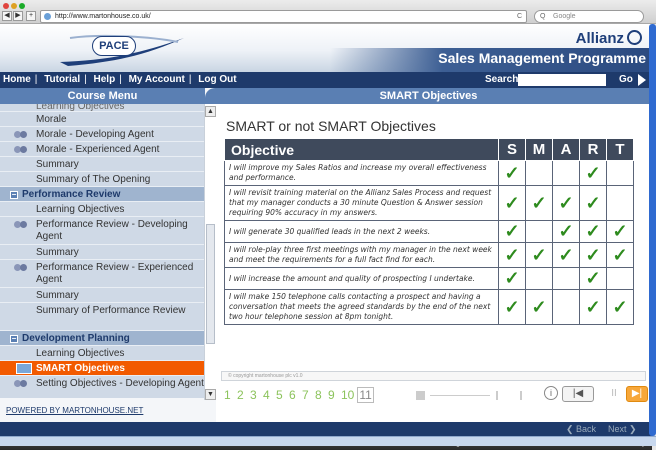 The height and width of the screenshot is (450, 656). Describe the element at coordinates (6, 6) in the screenshot. I see `close-window-button` at that location.